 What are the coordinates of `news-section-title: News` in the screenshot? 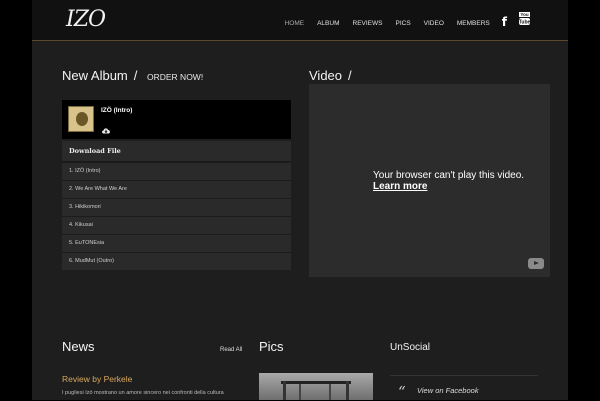 It's located at (78, 346).